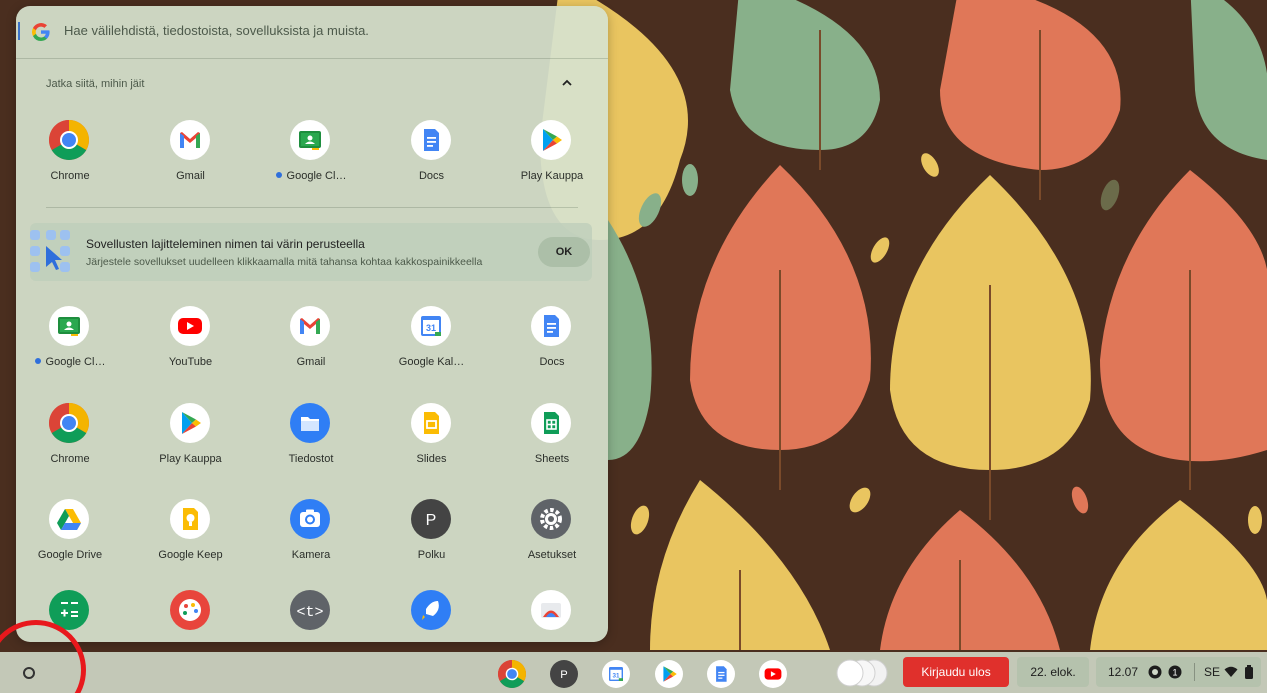 The image size is (1267, 693). I want to click on shelf-google-calendar-icon: 31, so click(616, 674).